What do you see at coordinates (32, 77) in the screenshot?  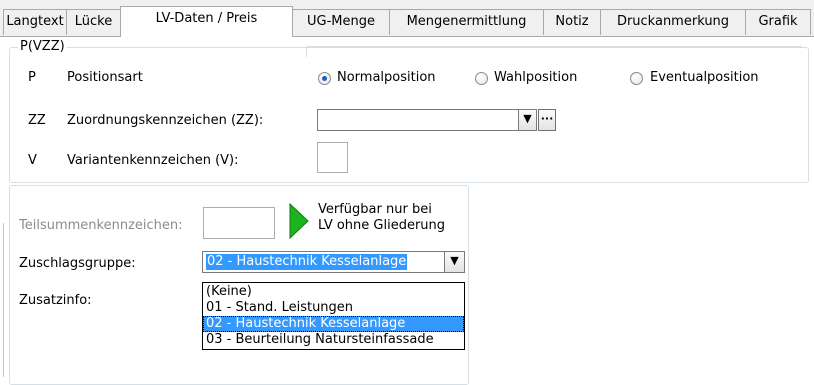 I see `row-code-p: P` at bounding box center [32, 77].